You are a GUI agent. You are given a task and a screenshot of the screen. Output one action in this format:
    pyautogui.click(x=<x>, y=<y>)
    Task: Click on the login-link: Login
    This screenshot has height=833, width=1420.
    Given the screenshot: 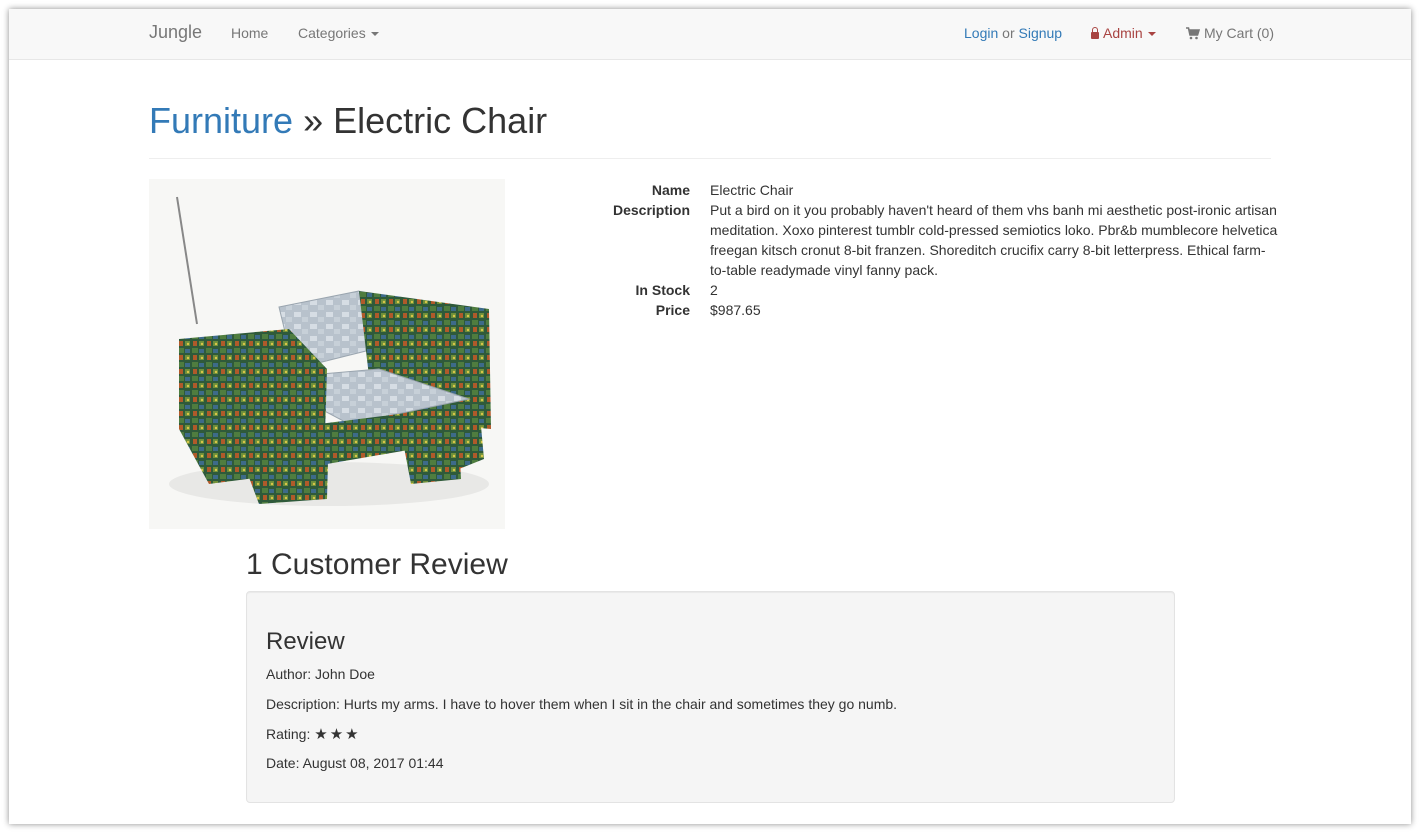 What is the action you would take?
    pyautogui.click(x=981, y=33)
    